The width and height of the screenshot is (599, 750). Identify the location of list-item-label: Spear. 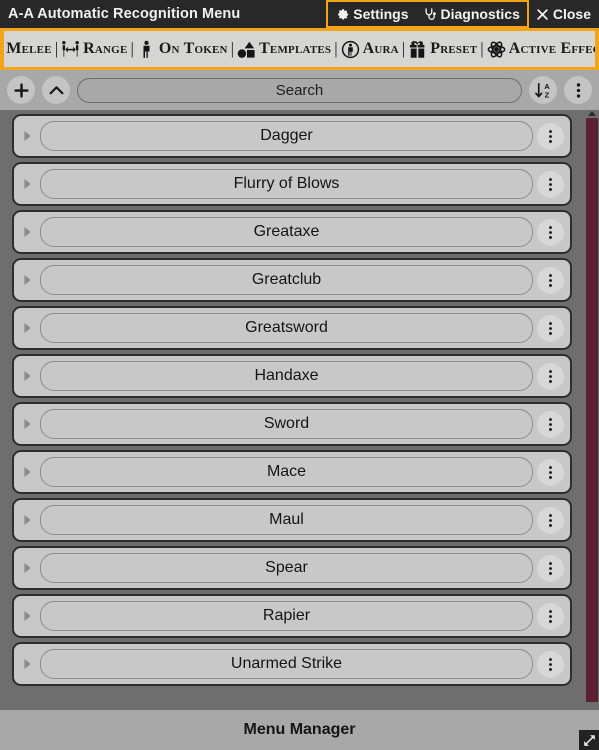
(286, 567).